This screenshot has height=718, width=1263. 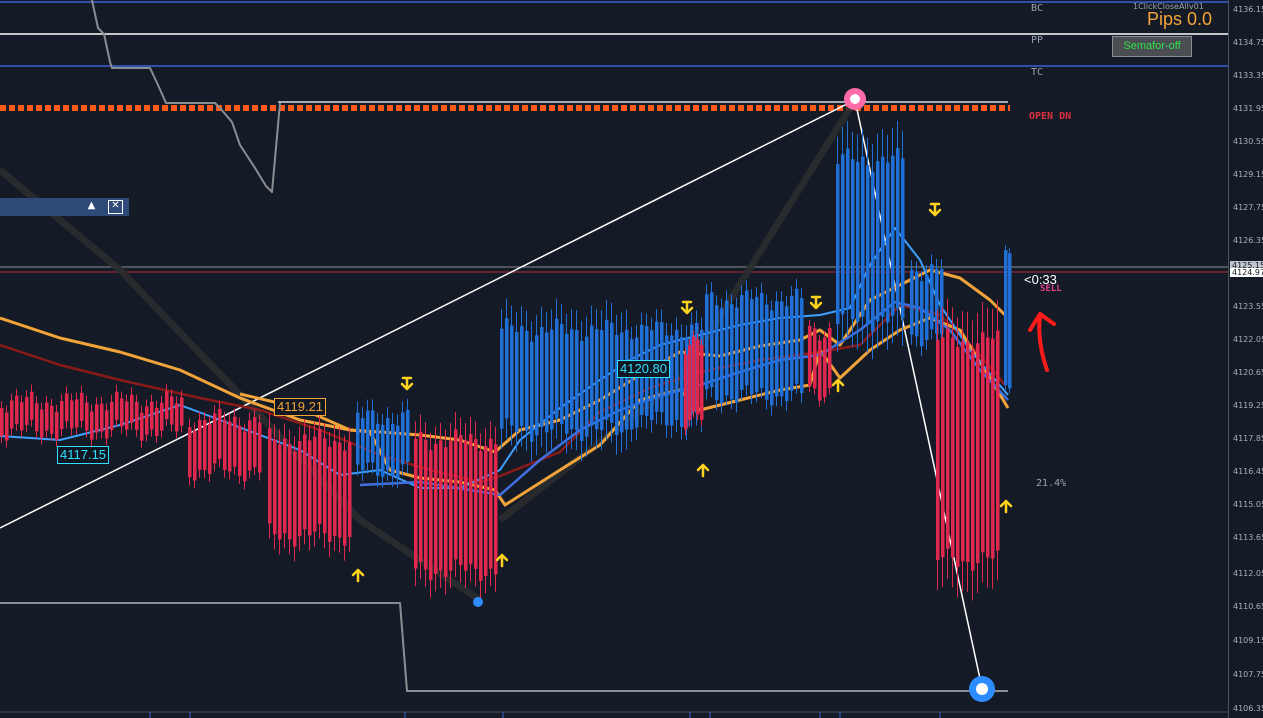 I want to click on axis-tick: 4112.05, so click(x=1248, y=573).